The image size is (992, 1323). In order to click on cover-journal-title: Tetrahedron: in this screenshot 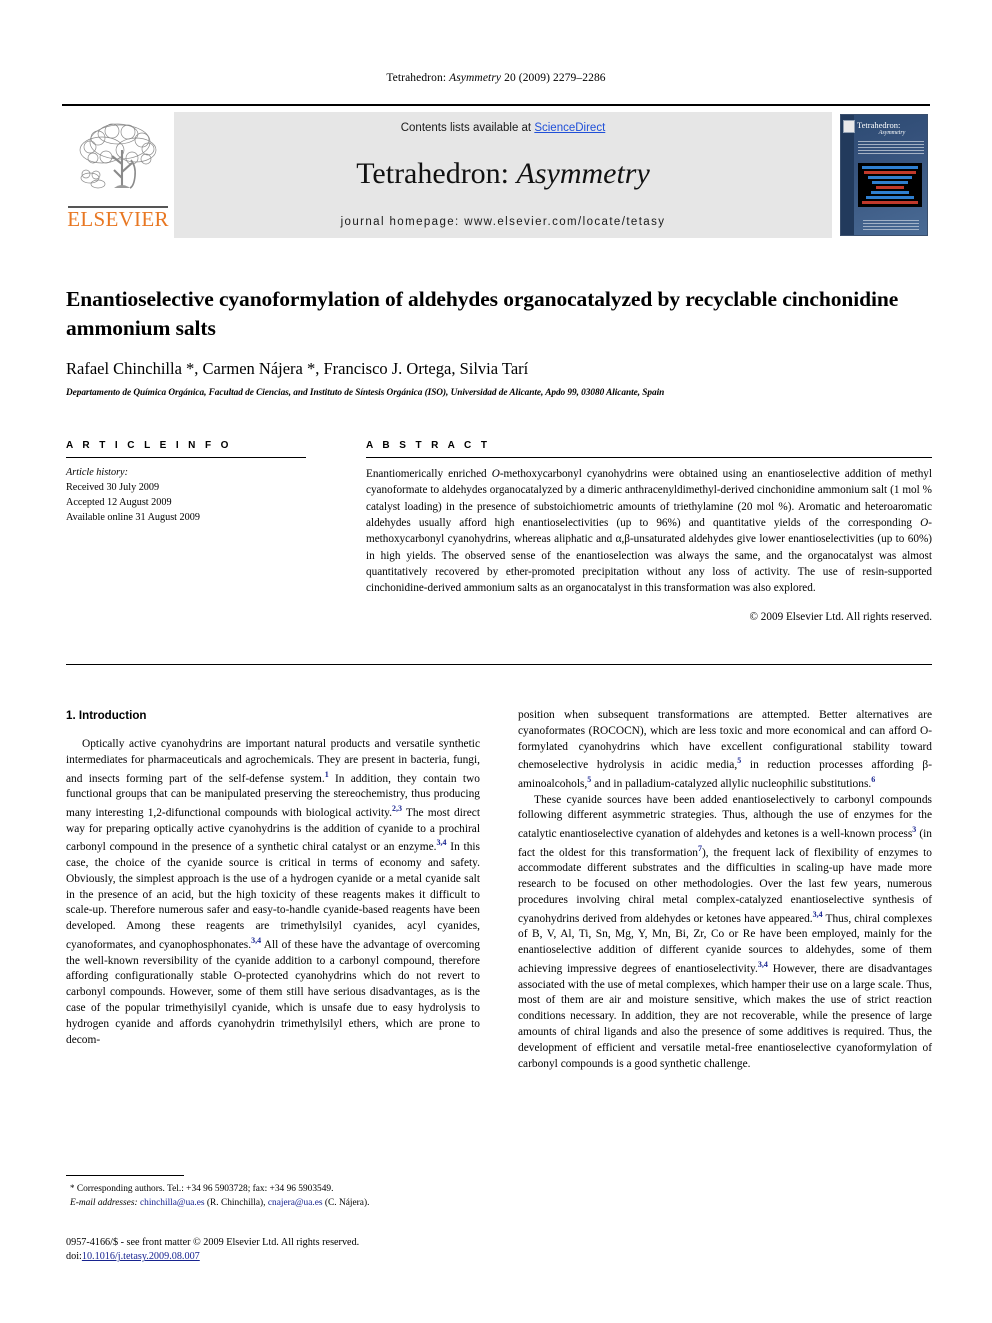, I will do `click(879, 125)`.